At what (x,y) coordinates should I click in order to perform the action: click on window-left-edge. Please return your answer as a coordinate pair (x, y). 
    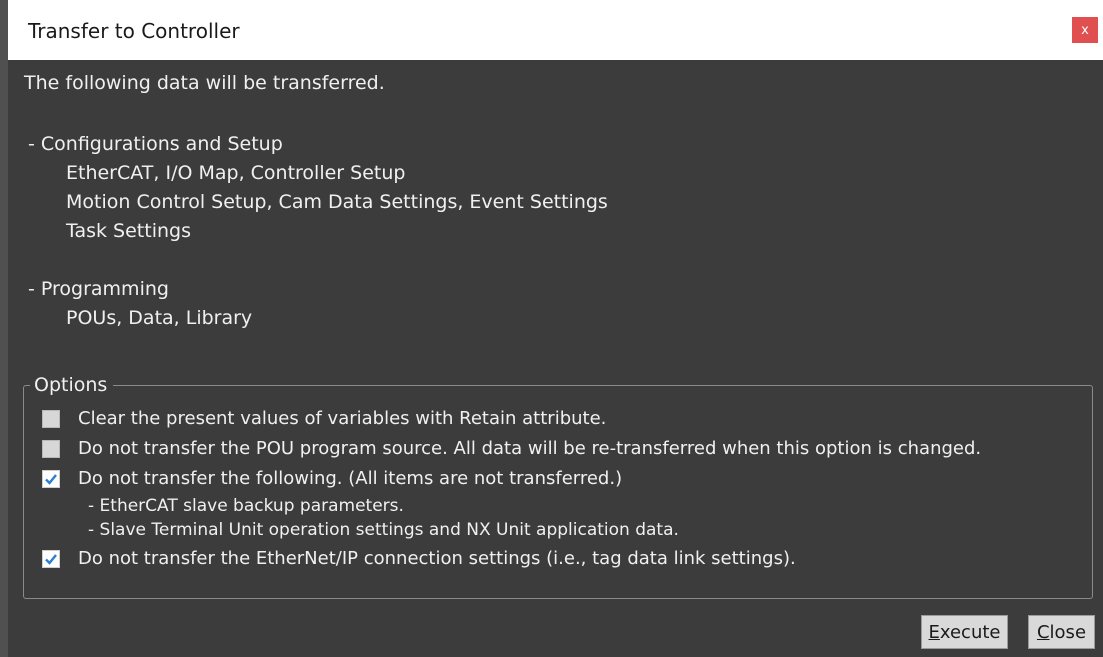
    Looking at the image, I should click on (4, 328).